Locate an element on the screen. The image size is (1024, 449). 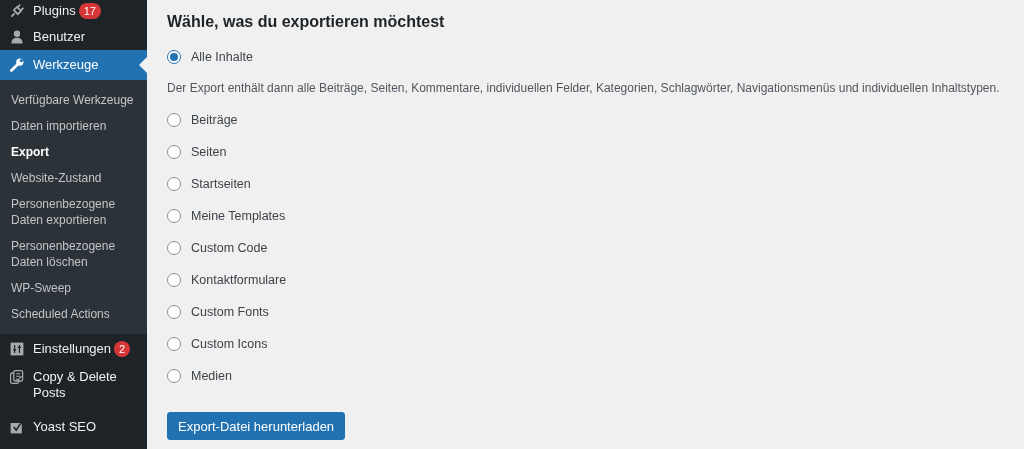
submenu-item: WP-Sweep is located at coordinates (73, 288).